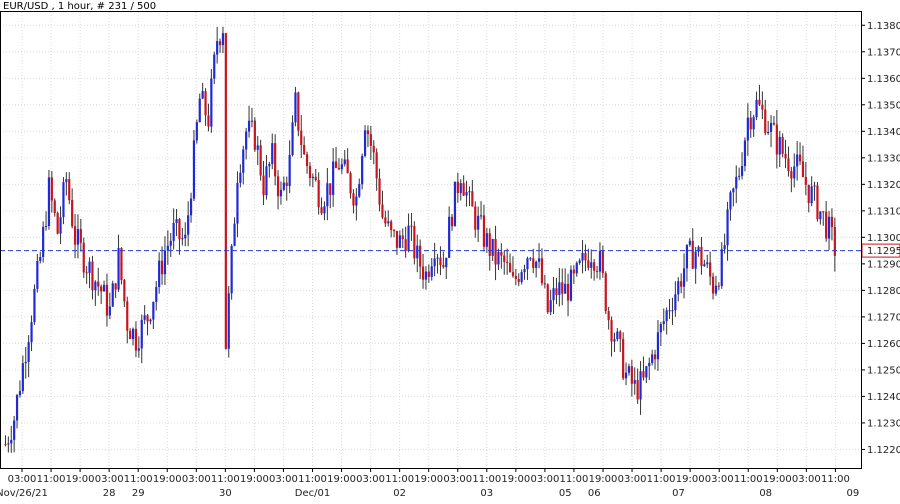  What do you see at coordinates (79, 6) in the screenshot?
I see `chart-title: EUR/USD , 1 hour, # 231 / 500` at bounding box center [79, 6].